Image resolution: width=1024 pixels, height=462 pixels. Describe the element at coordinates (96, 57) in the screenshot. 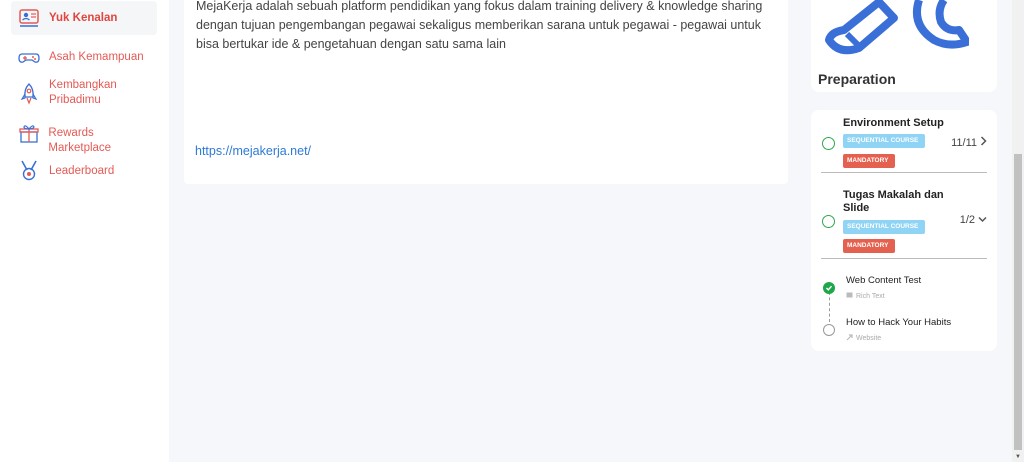

I see `sidebar-item-label: Asah Kemampuan` at that location.